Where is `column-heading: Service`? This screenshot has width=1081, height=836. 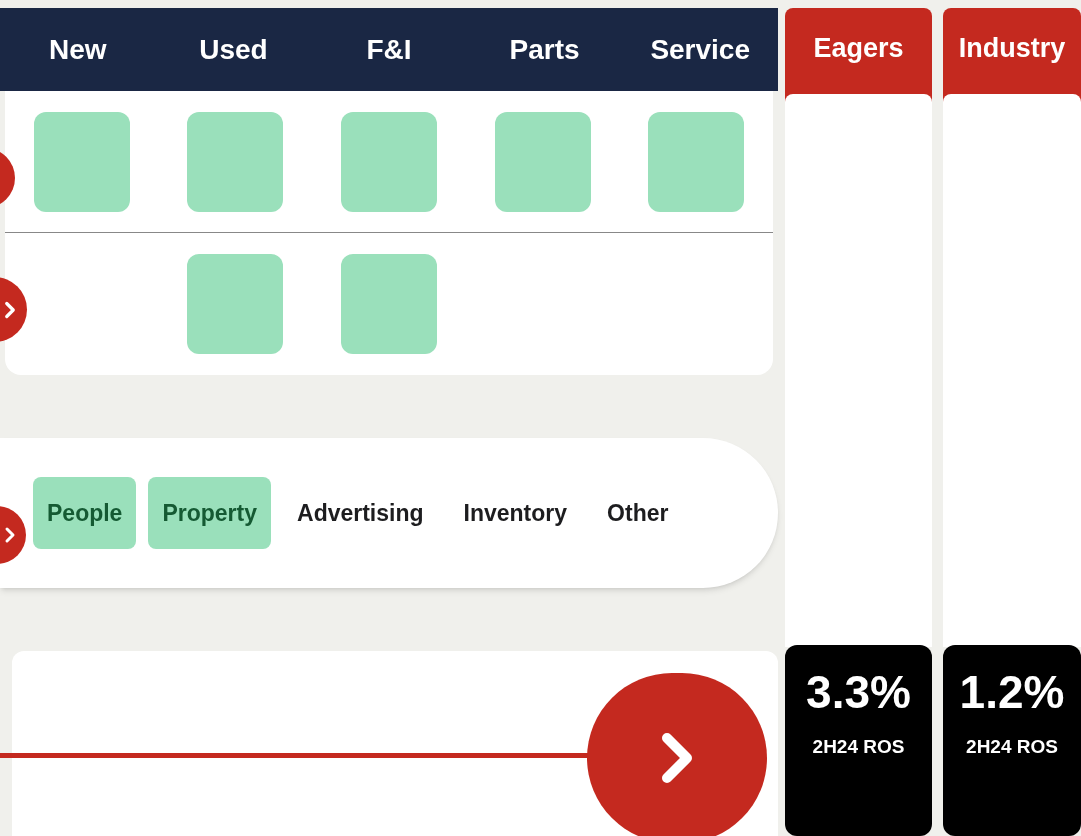
column-heading: Service is located at coordinates (700, 49).